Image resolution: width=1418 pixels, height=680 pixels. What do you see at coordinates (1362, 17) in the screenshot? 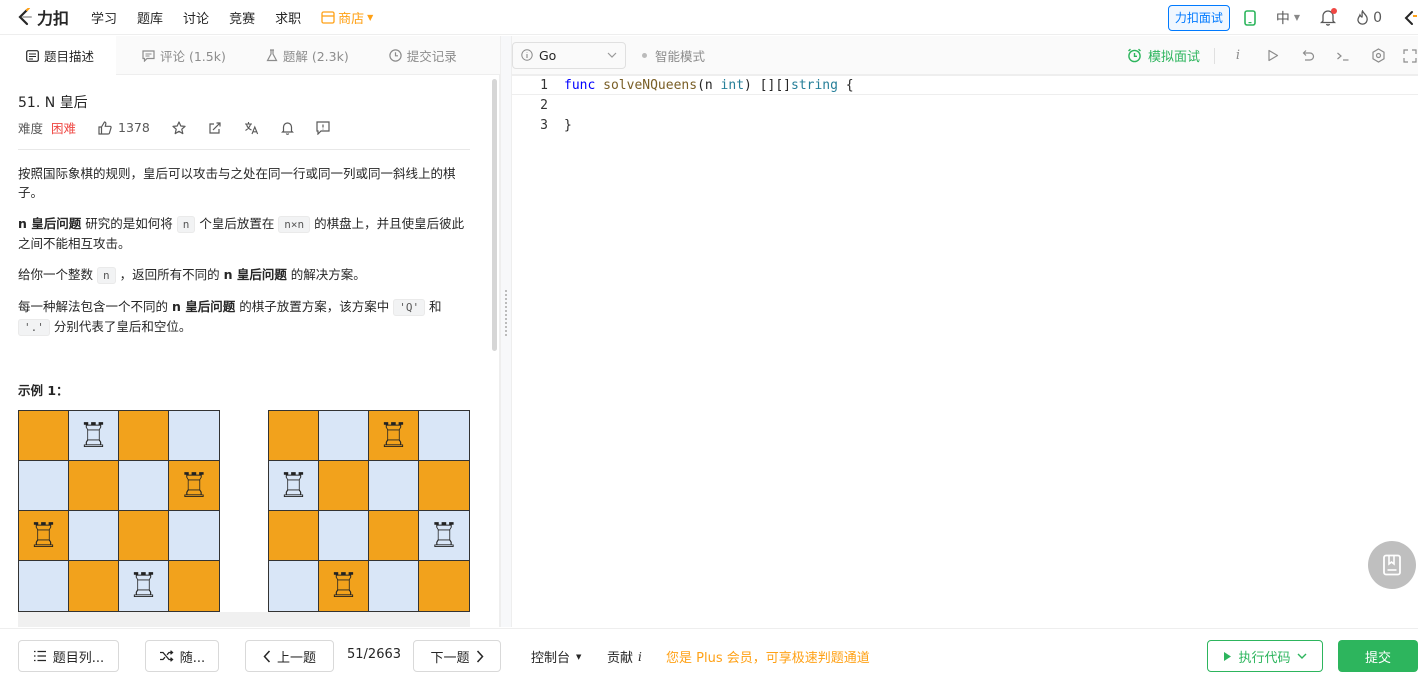
I see `flame-icon` at bounding box center [1362, 17].